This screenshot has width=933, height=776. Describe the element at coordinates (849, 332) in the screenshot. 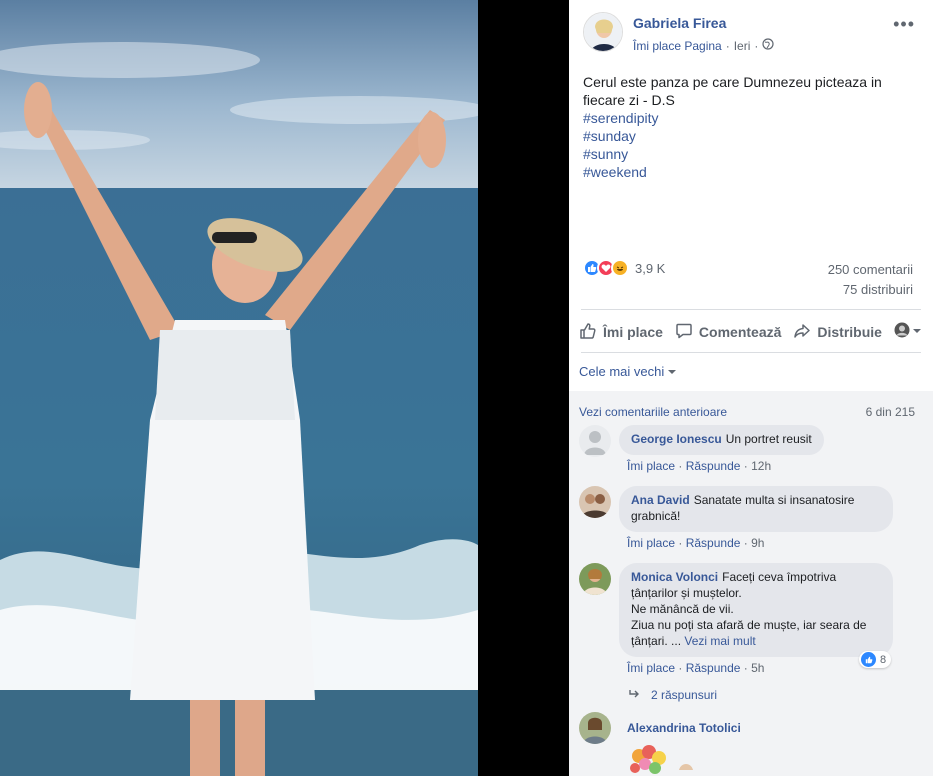

I see `share-button-label: Distribuie` at that location.